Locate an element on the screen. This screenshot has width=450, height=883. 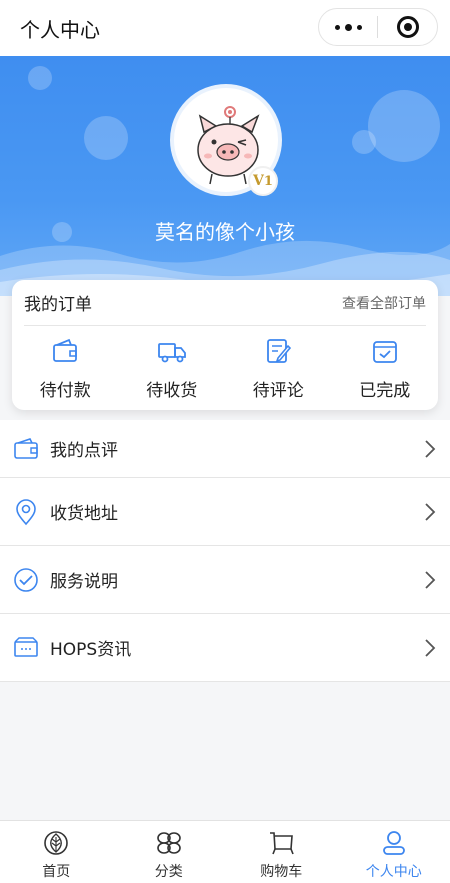
tab-profile: 个人中心 is located at coordinates (394, 852).